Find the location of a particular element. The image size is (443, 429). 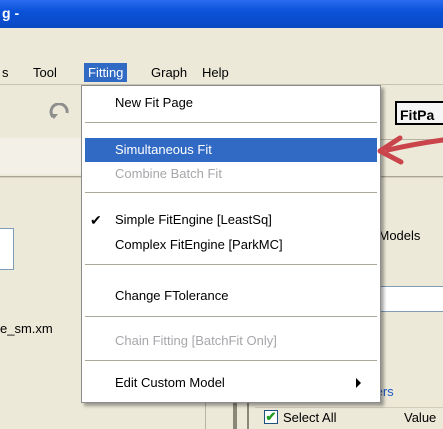

menu-simple-fitengine: ✔ Simple FitEngine [LeastSq] is located at coordinates (231, 220).